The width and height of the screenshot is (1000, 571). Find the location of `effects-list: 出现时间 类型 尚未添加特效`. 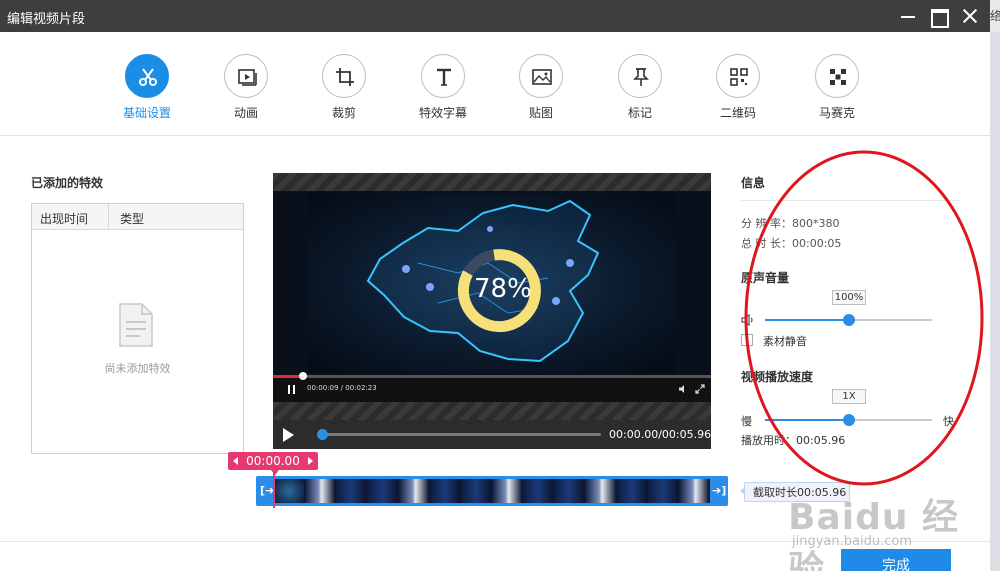

effects-list: 出现时间 类型 尚未添加特效 is located at coordinates (137, 328).